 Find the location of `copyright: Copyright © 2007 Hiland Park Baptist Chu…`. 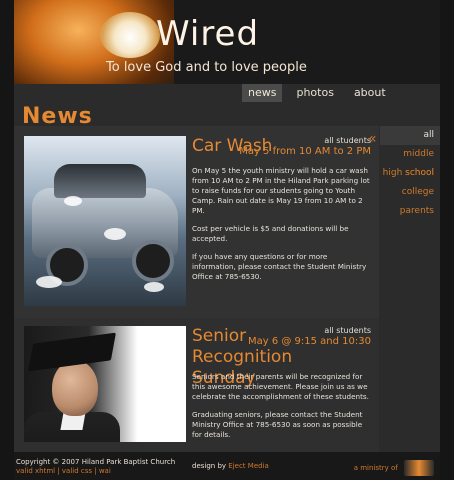

copyright: Copyright © 2007 Hiland Park Baptist Chu… is located at coordinates (95, 467).